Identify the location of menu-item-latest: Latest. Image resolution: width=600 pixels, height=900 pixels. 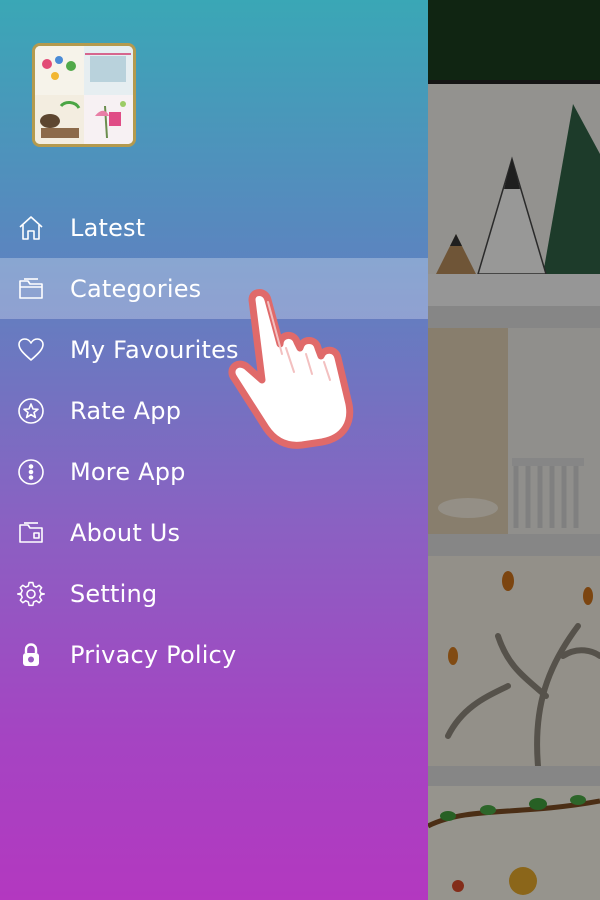
(214, 227).